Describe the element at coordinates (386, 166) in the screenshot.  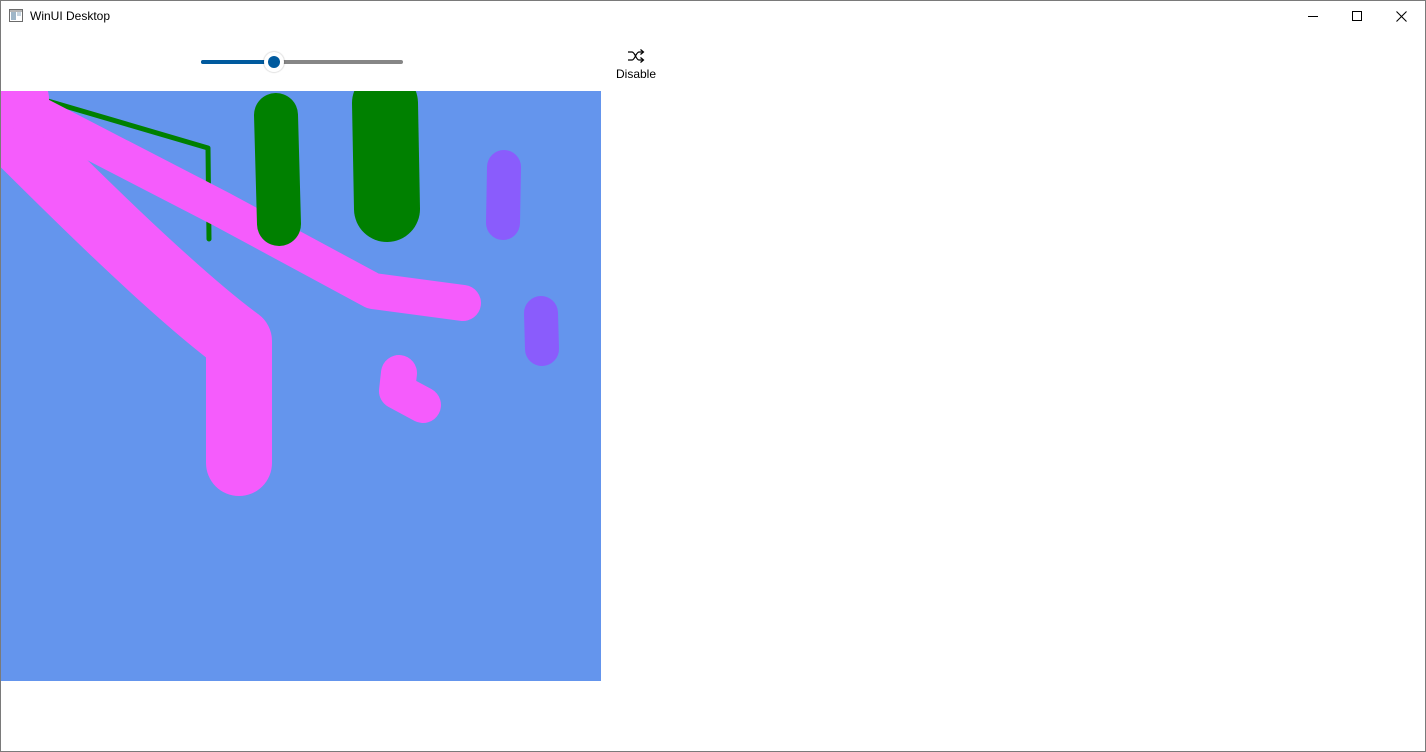
I see `ink-stroke-green-right` at that location.